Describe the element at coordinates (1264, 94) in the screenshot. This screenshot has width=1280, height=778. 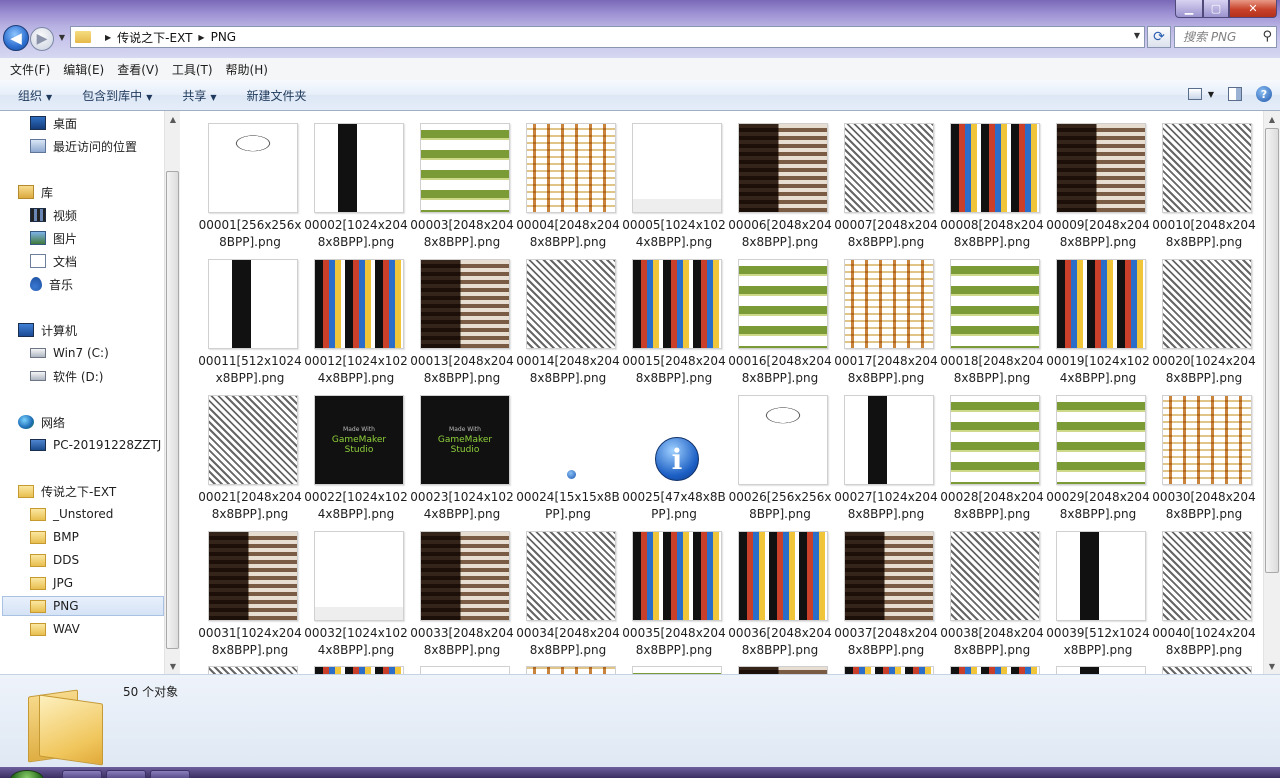
I see `help-icon: ?` at that location.